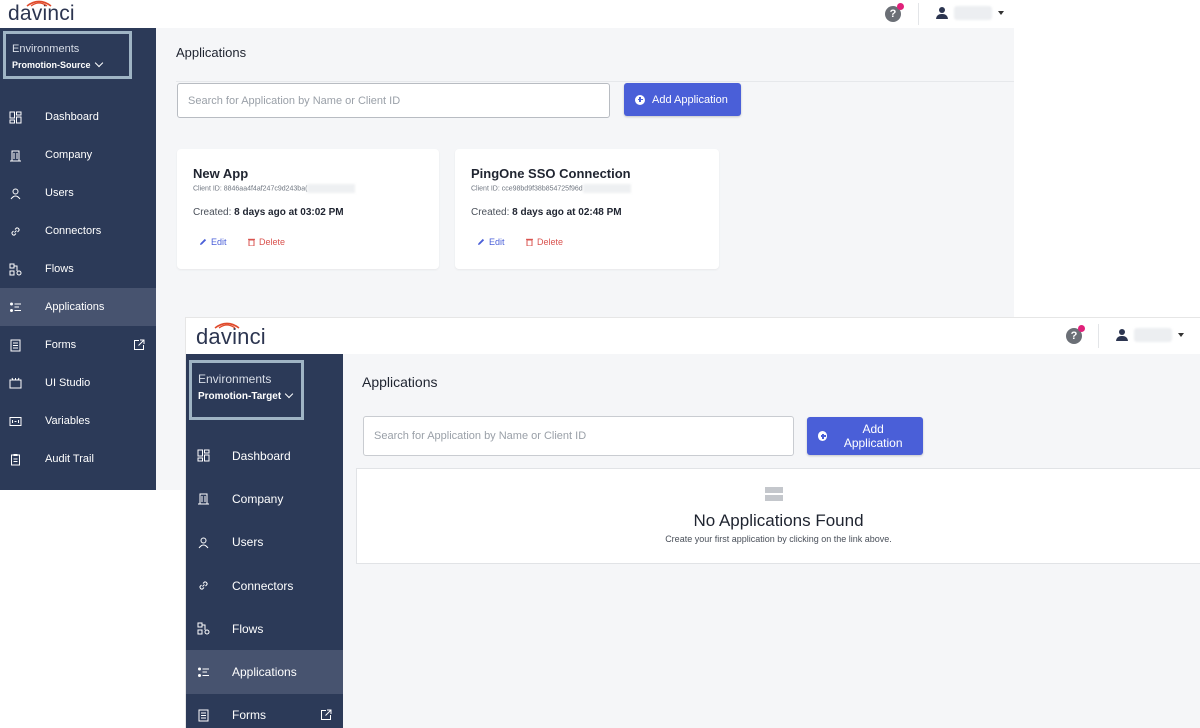  I want to click on trash-icon, so click(529, 242).